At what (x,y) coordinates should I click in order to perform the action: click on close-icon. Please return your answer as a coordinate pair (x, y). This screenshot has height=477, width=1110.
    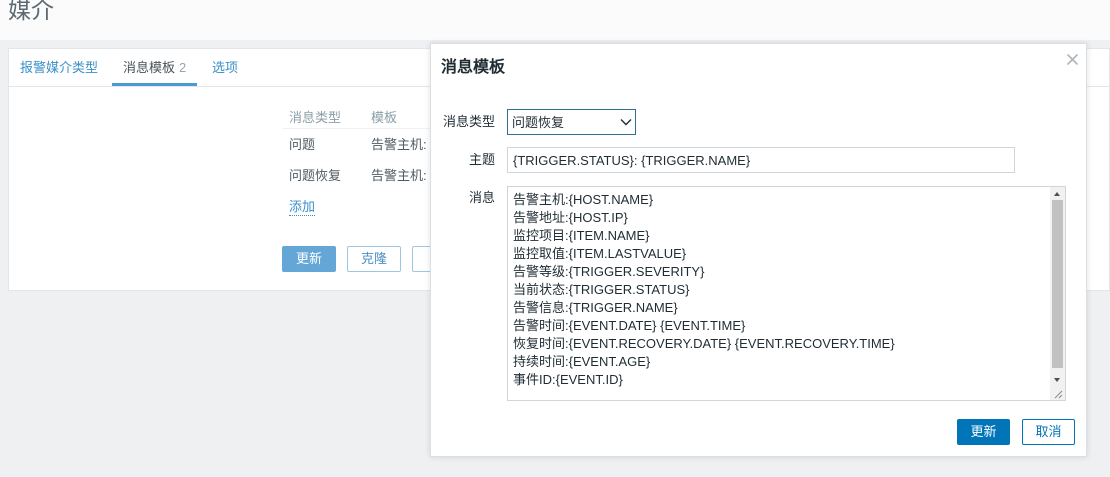
    Looking at the image, I should click on (1072, 59).